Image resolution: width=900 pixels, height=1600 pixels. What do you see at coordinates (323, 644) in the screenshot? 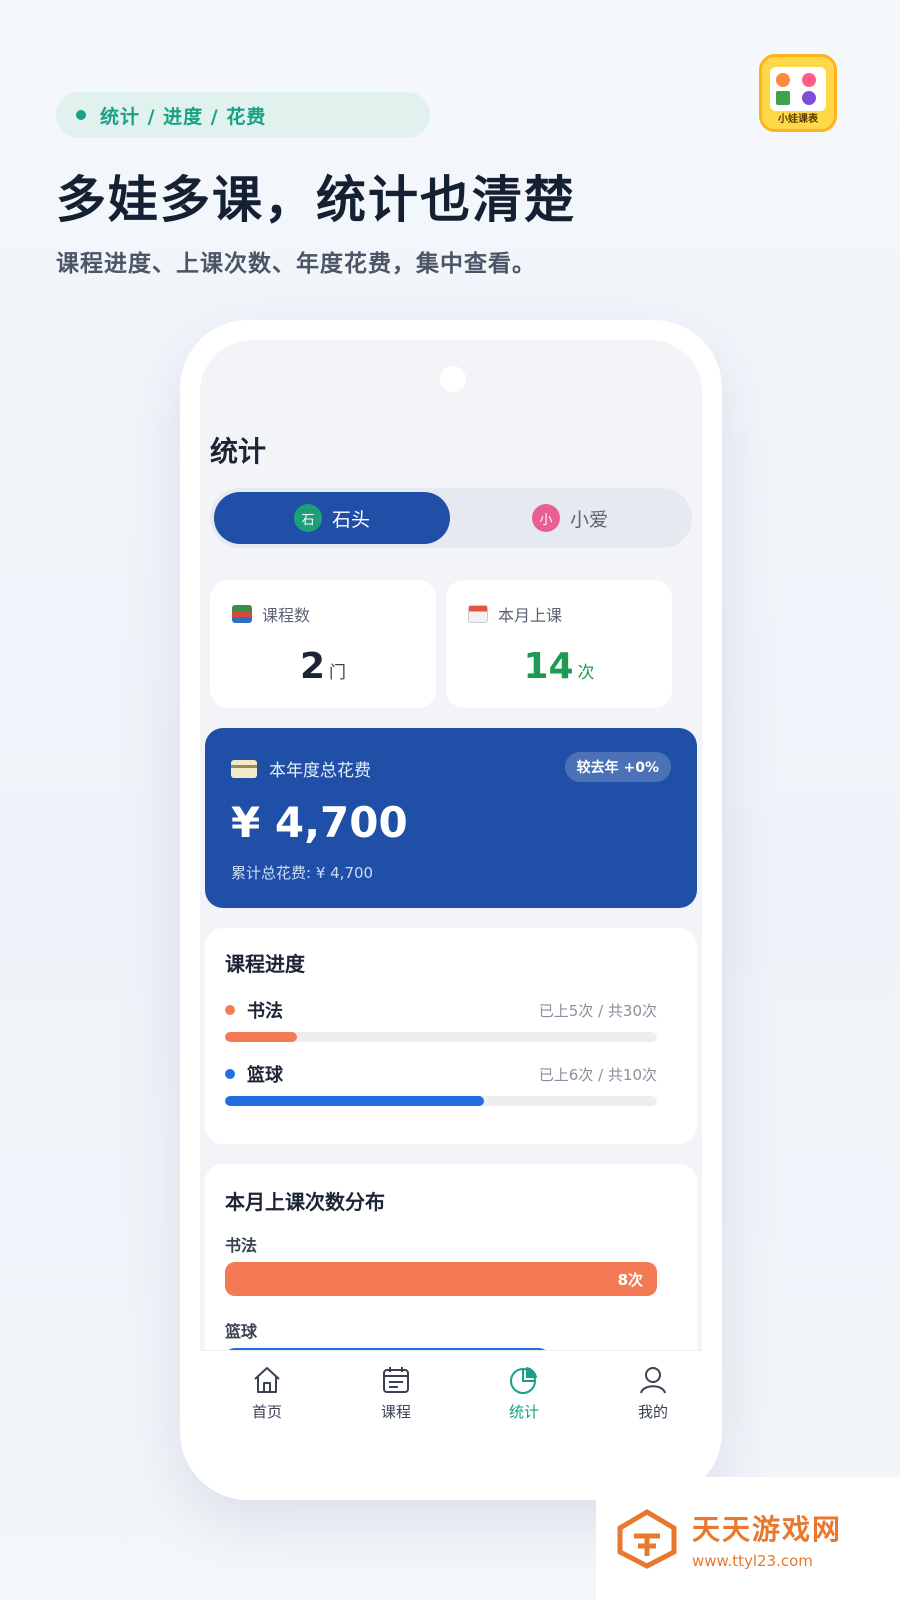
I see `course-count-card: 课程数 2门` at bounding box center [323, 644].